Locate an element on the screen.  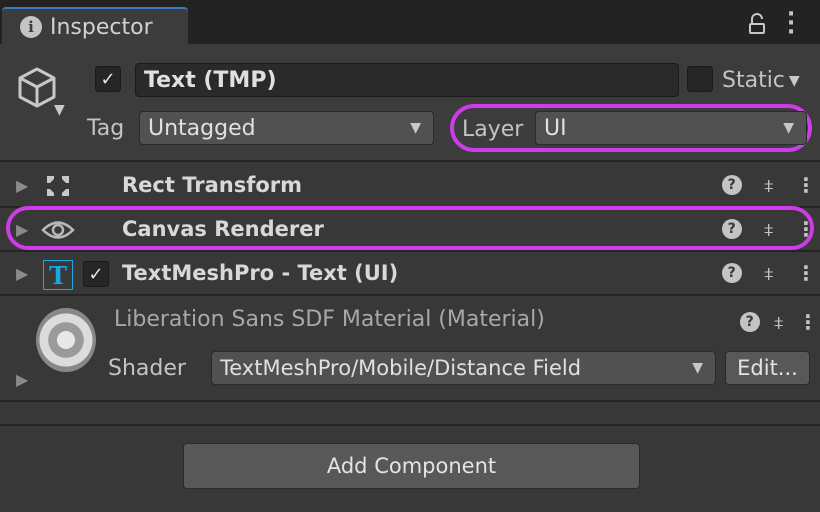
add-component-button: Add Component is located at coordinates (411, 466).